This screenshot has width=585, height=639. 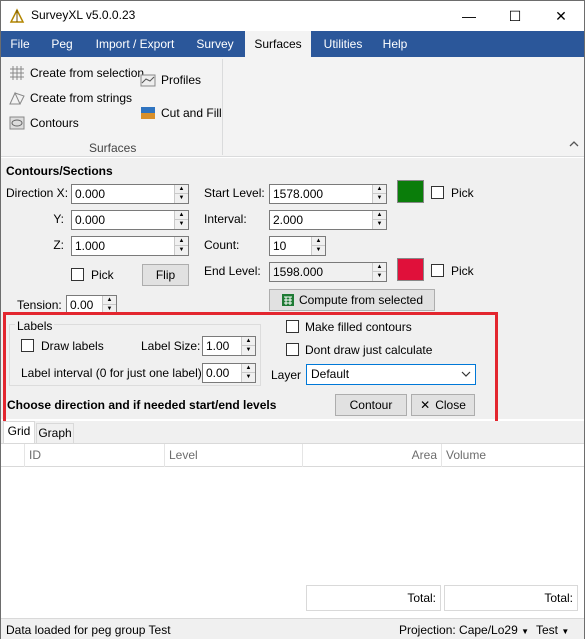 I want to click on profiles-label: Profiles, so click(x=181, y=80).